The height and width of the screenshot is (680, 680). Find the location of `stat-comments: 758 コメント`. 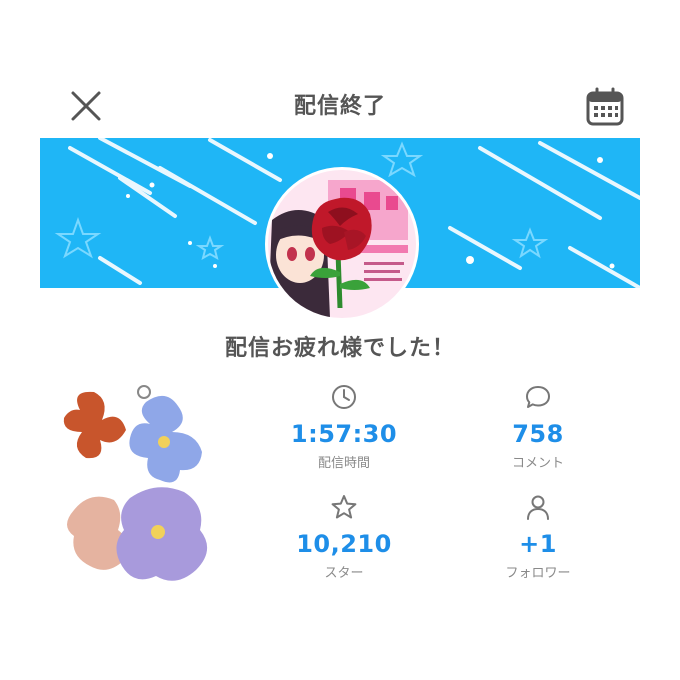

stat-comments: 758 コメント is located at coordinates (538, 426).